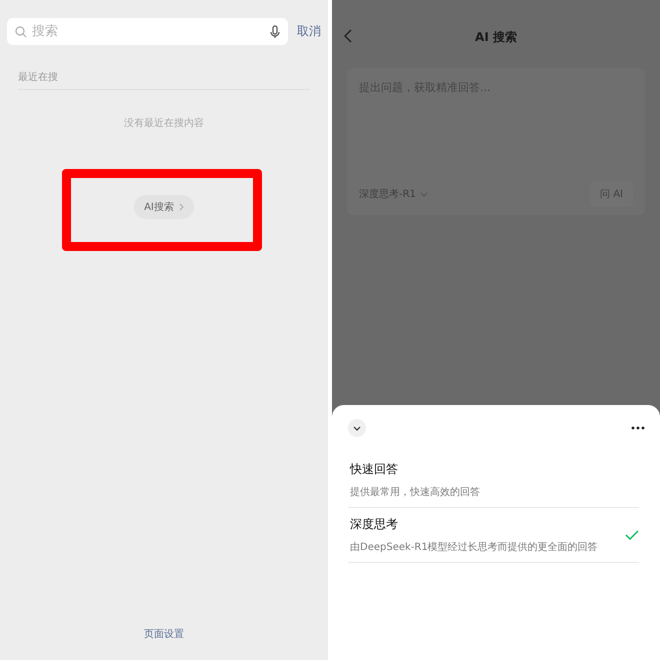 The width and height of the screenshot is (660, 660). Describe the element at coordinates (164, 207) in the screenshot. I see `ai-search-button: AI搜索` at that location.